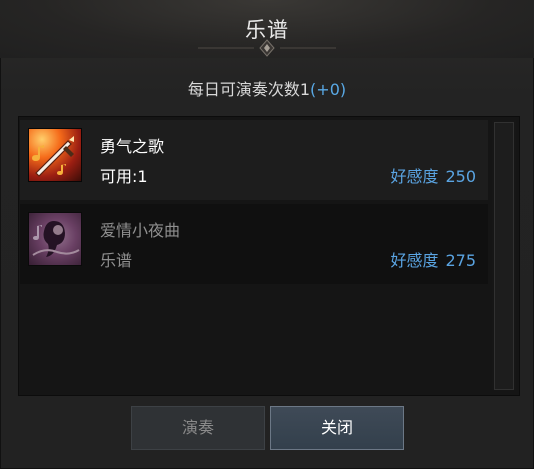 The width and height of the screenshot is (534, 469). I want to click on close-button: 关闭, so click(337, 428).